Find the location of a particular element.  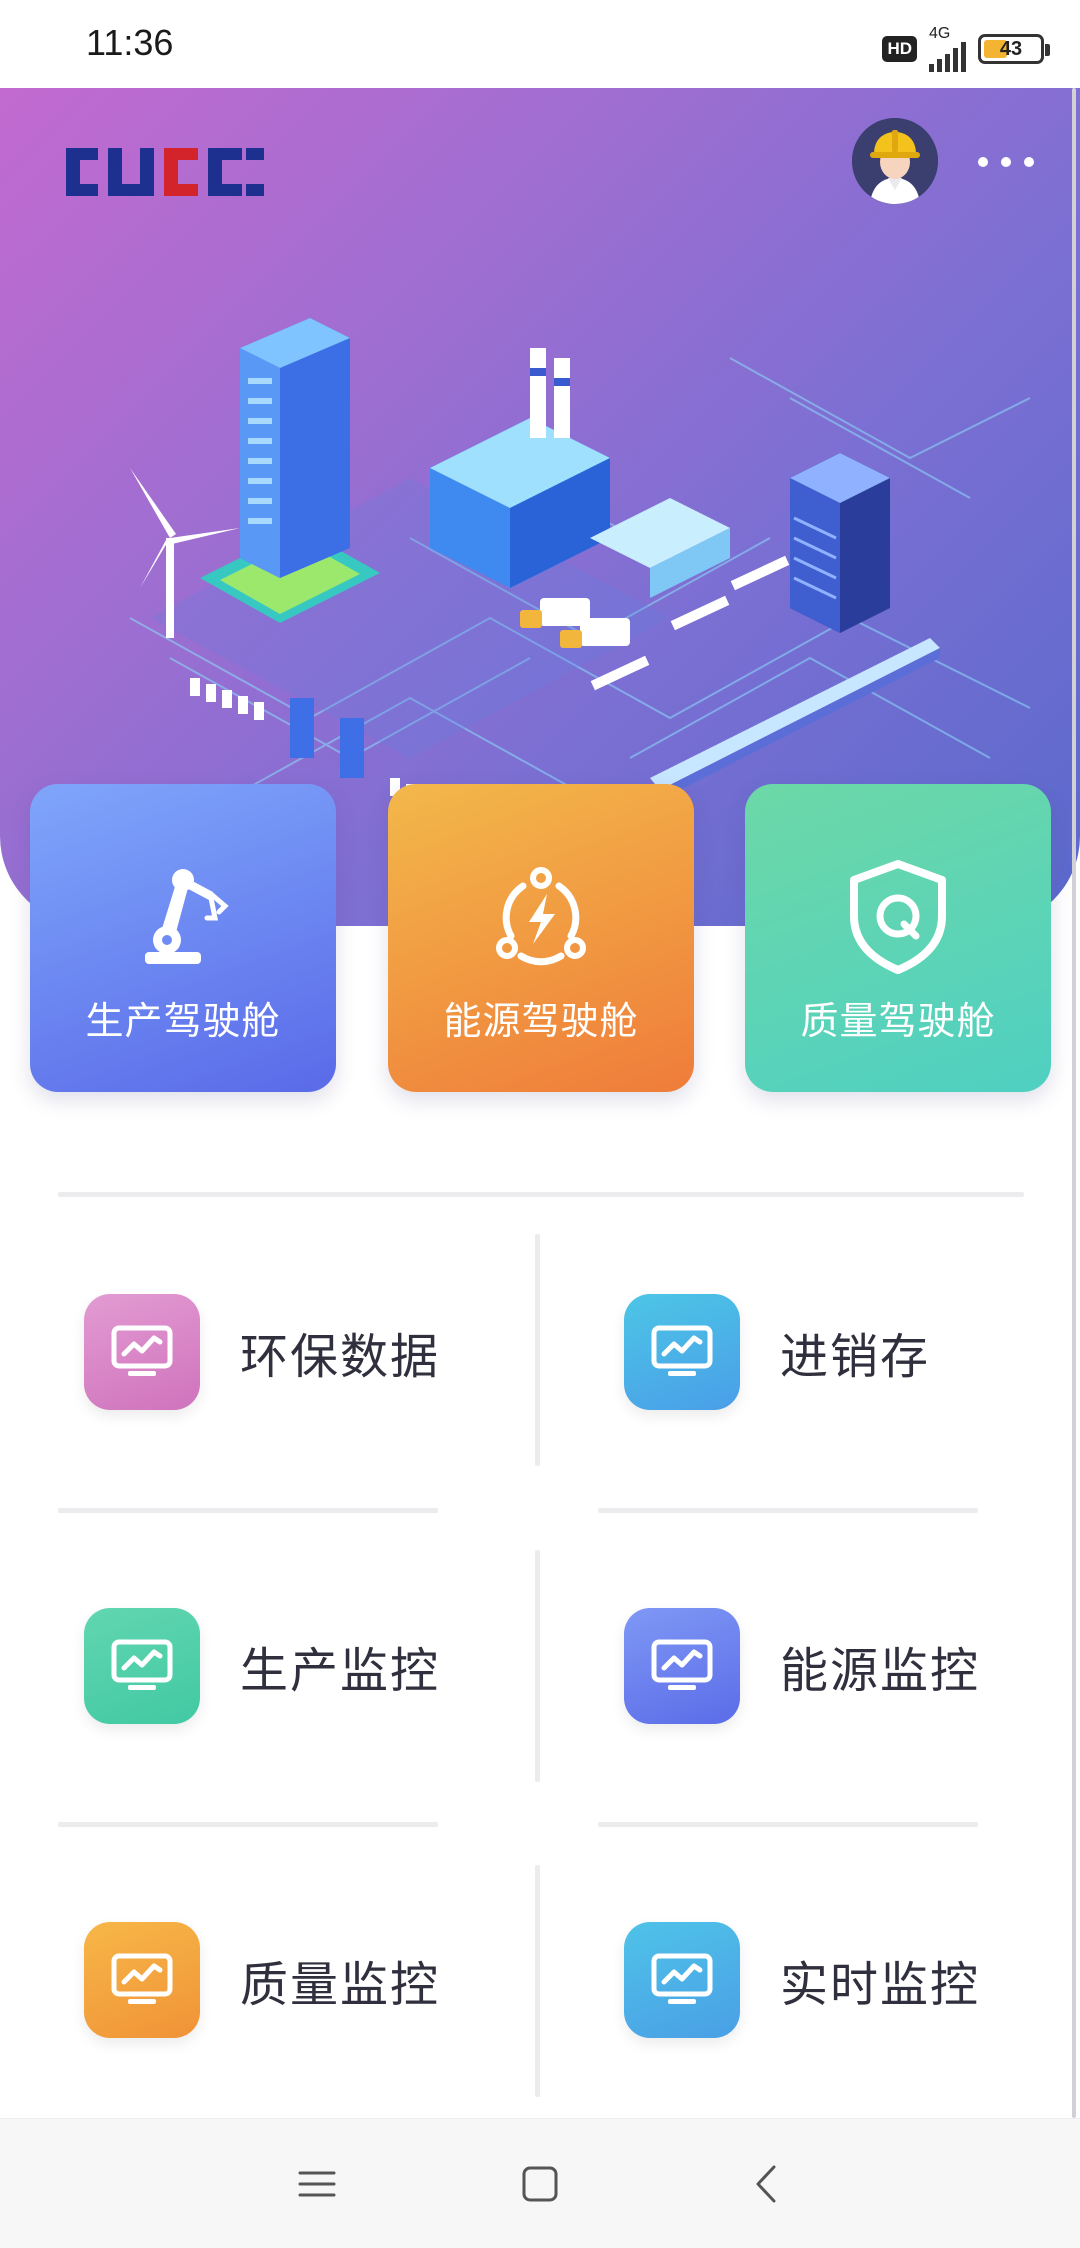

hd-icon: HD is located at coordinates (899, 49).